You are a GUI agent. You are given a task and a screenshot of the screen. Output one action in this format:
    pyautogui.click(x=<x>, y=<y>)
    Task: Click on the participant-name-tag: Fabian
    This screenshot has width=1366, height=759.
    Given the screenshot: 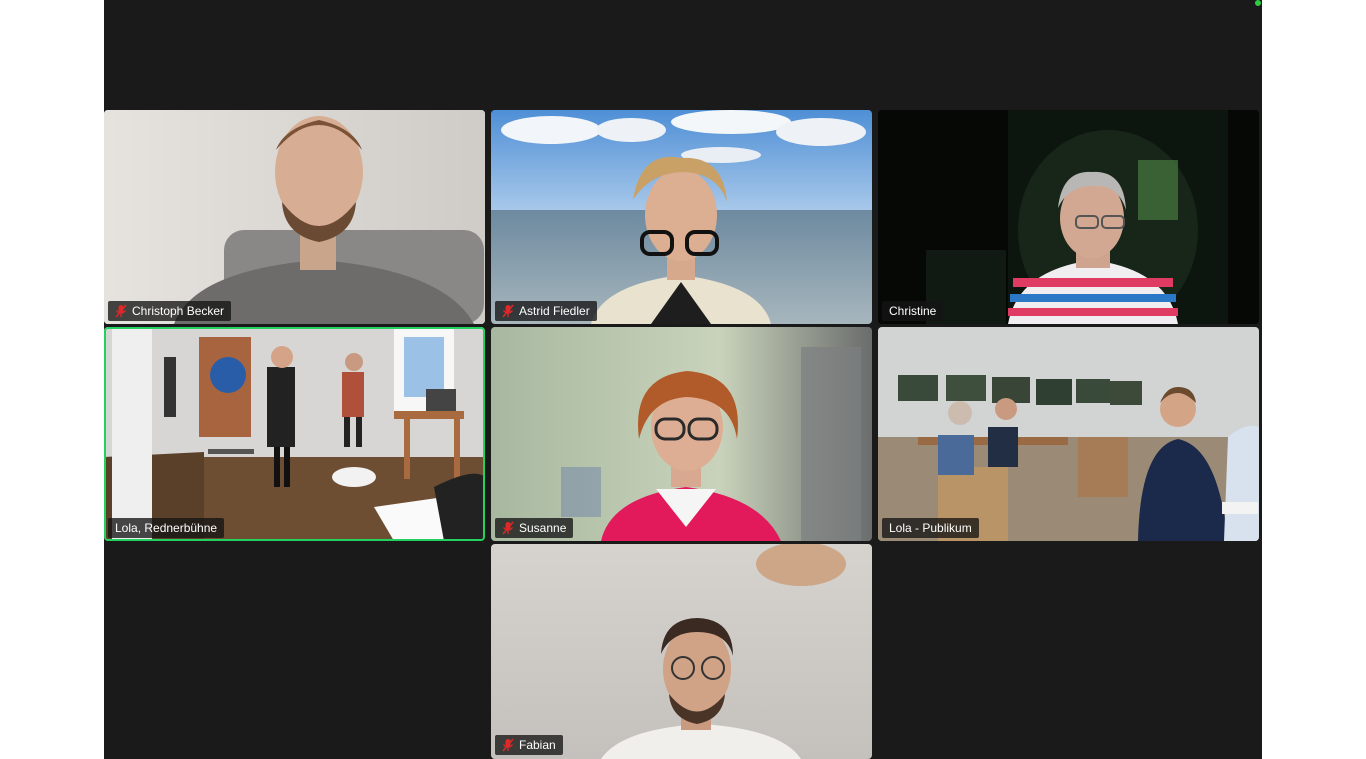 What is the action you would take?
    pyautogui.click(x=529, y=745)
    